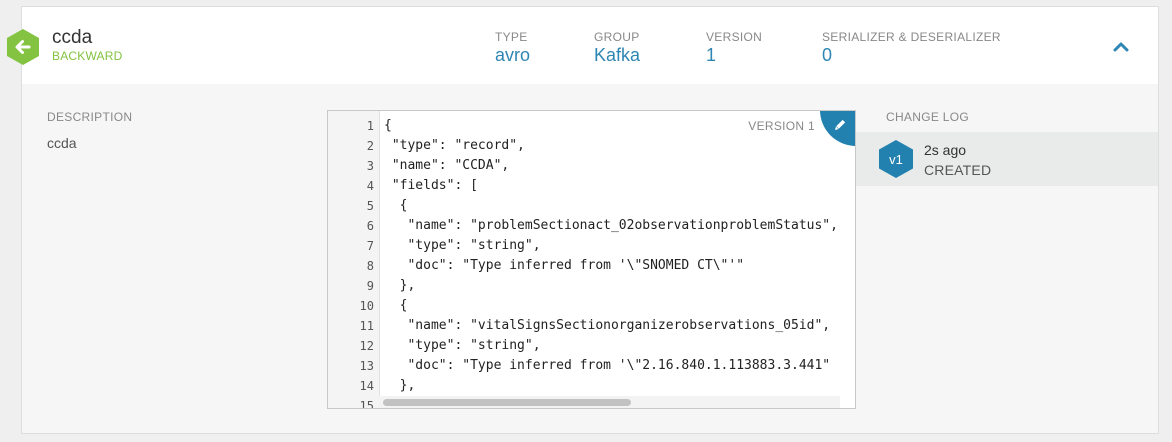 This screenshot has width=1172, height=442. What do you see at coordinates (370, 206) in the screenshot?
I see `line-number: 5` at bounding box center [370, 206].